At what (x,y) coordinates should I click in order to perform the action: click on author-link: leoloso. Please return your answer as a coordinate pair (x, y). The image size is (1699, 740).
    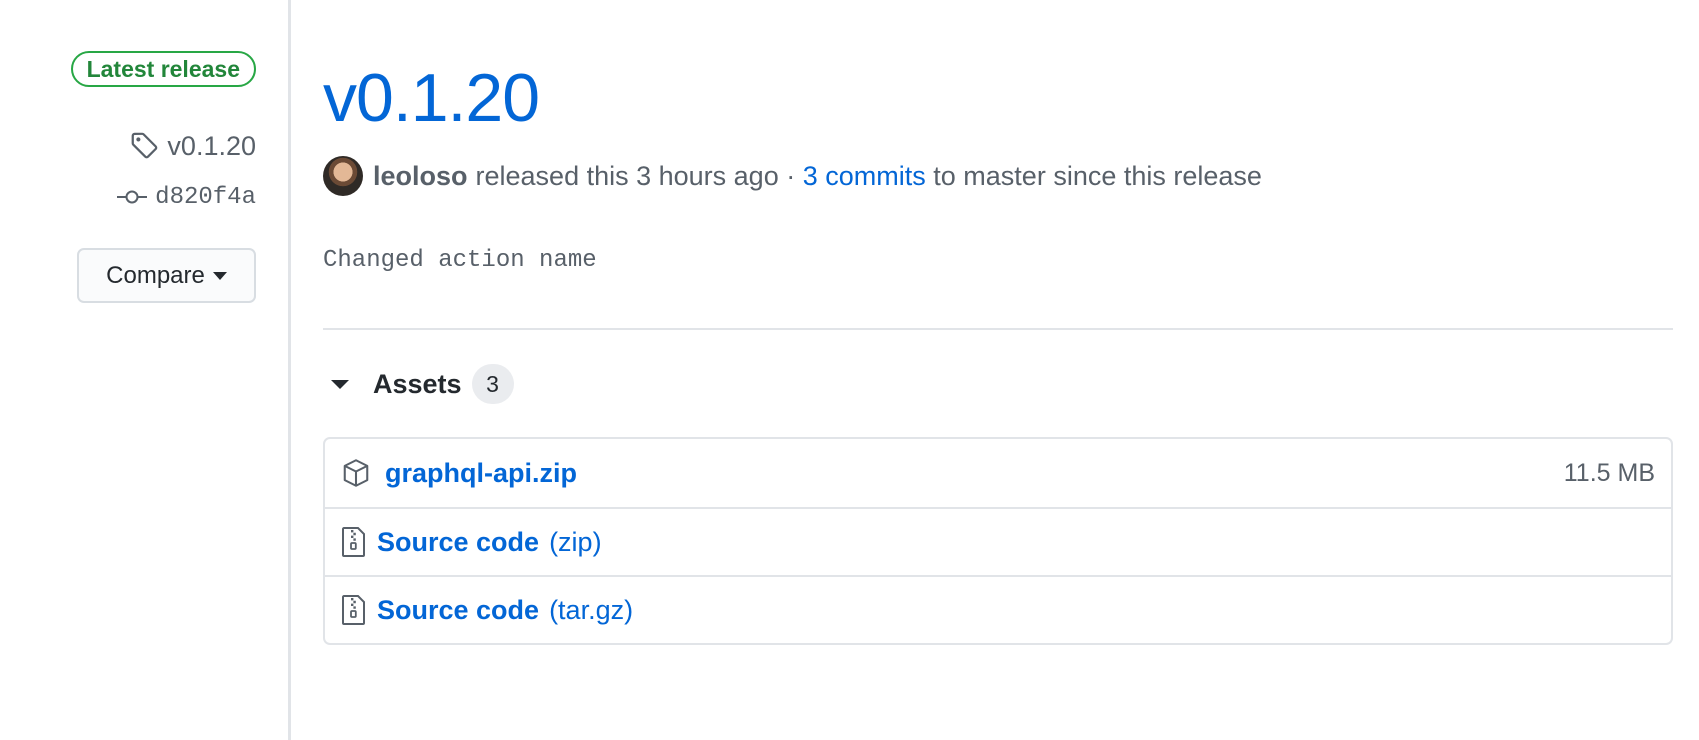
    Looking at the image, I should click on (420, 176).